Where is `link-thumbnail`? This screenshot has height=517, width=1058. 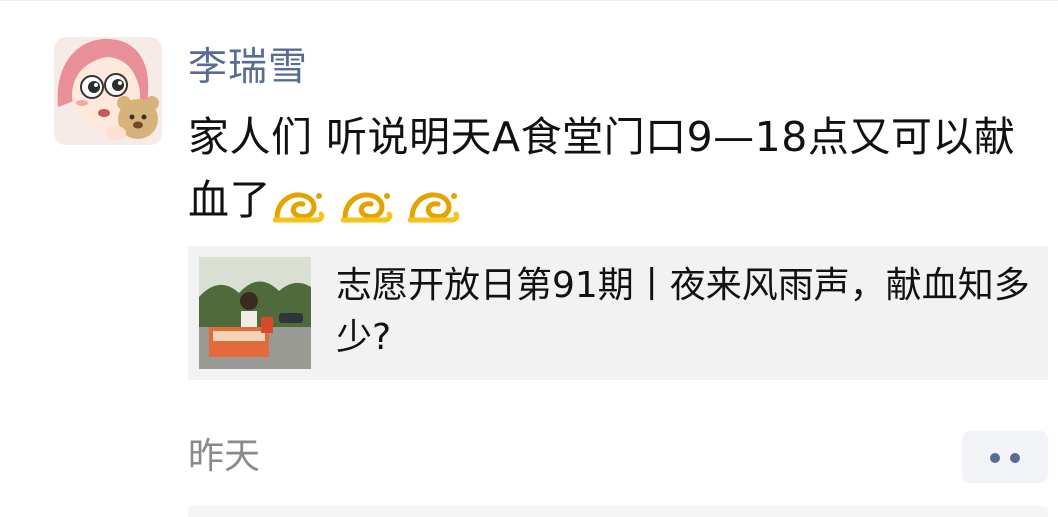
link-thumbnail is located at coordinates (255, 313).